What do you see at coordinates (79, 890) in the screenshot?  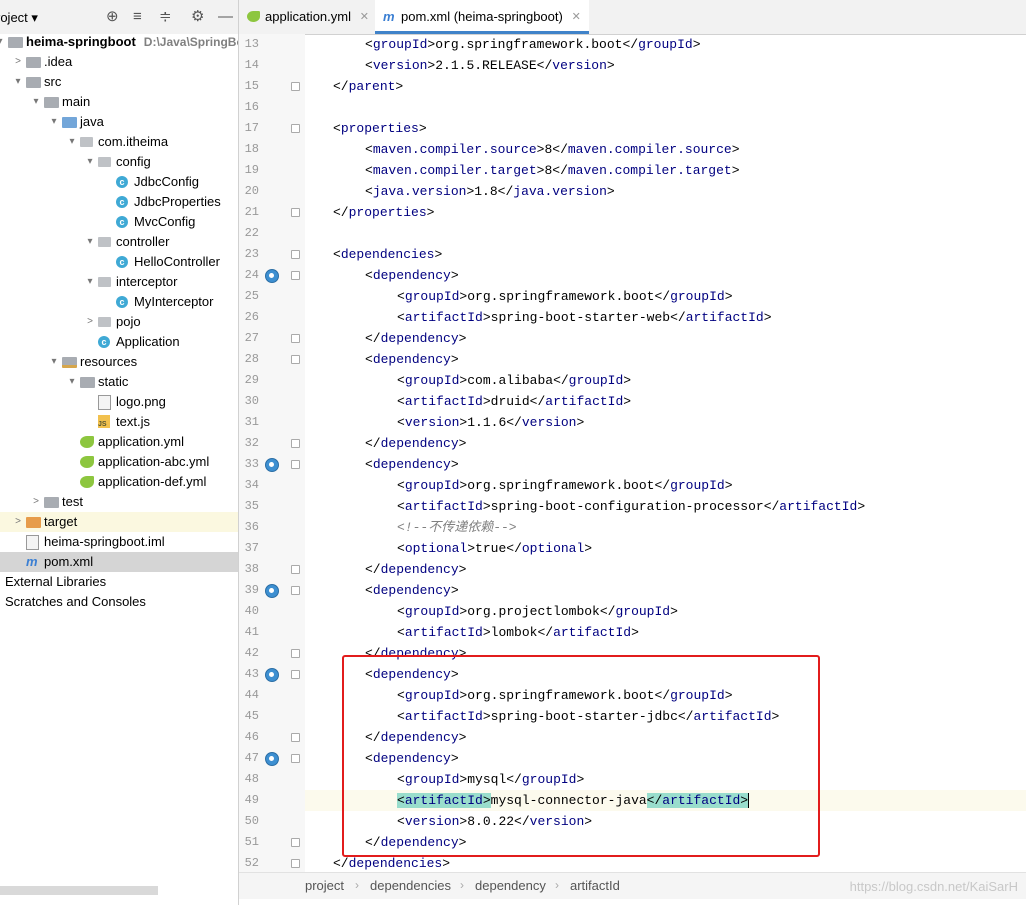 I see `horizontal-scrollbar` at bounding box center [79, 890].